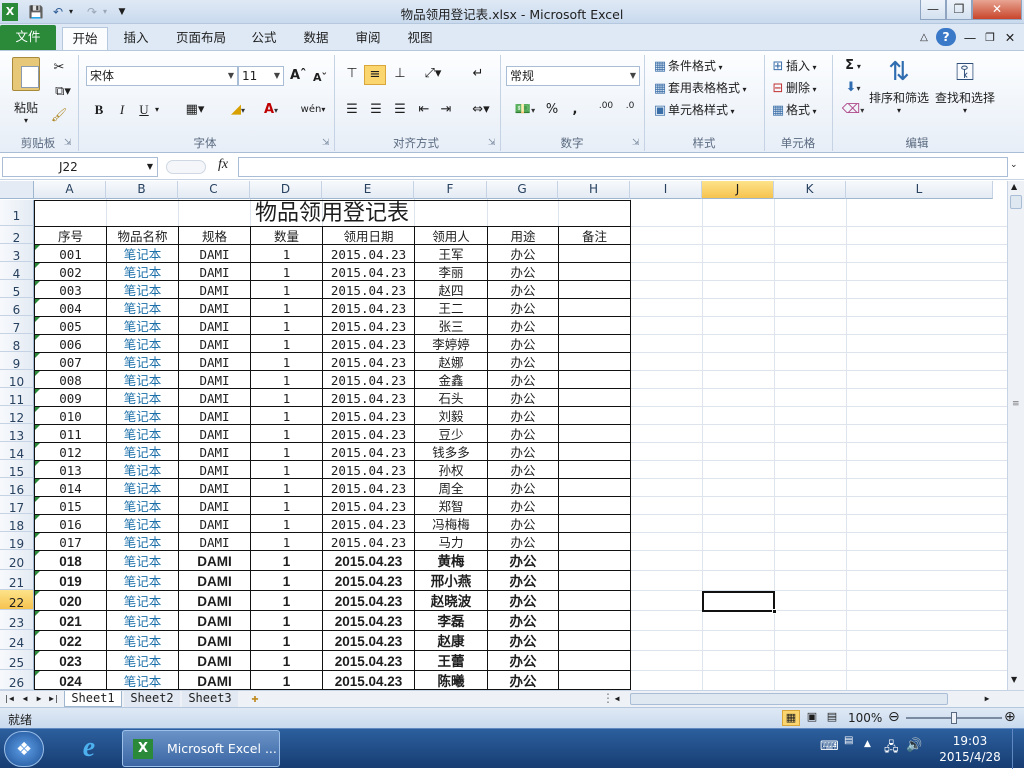 The height and width of the screenshot is (769, 1024). Describe the element at coordinates (970, 38) in the screenshot. I see `workbook-minimize-icon: —` at that location.